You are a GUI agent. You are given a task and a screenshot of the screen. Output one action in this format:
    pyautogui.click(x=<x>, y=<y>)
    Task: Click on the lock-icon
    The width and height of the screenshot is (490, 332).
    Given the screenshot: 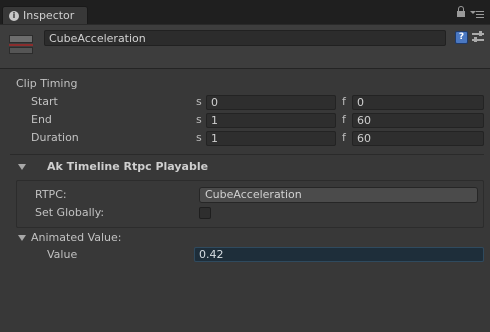 What is the action you would take?
    pyautogui.click(x=461, y=11)
    